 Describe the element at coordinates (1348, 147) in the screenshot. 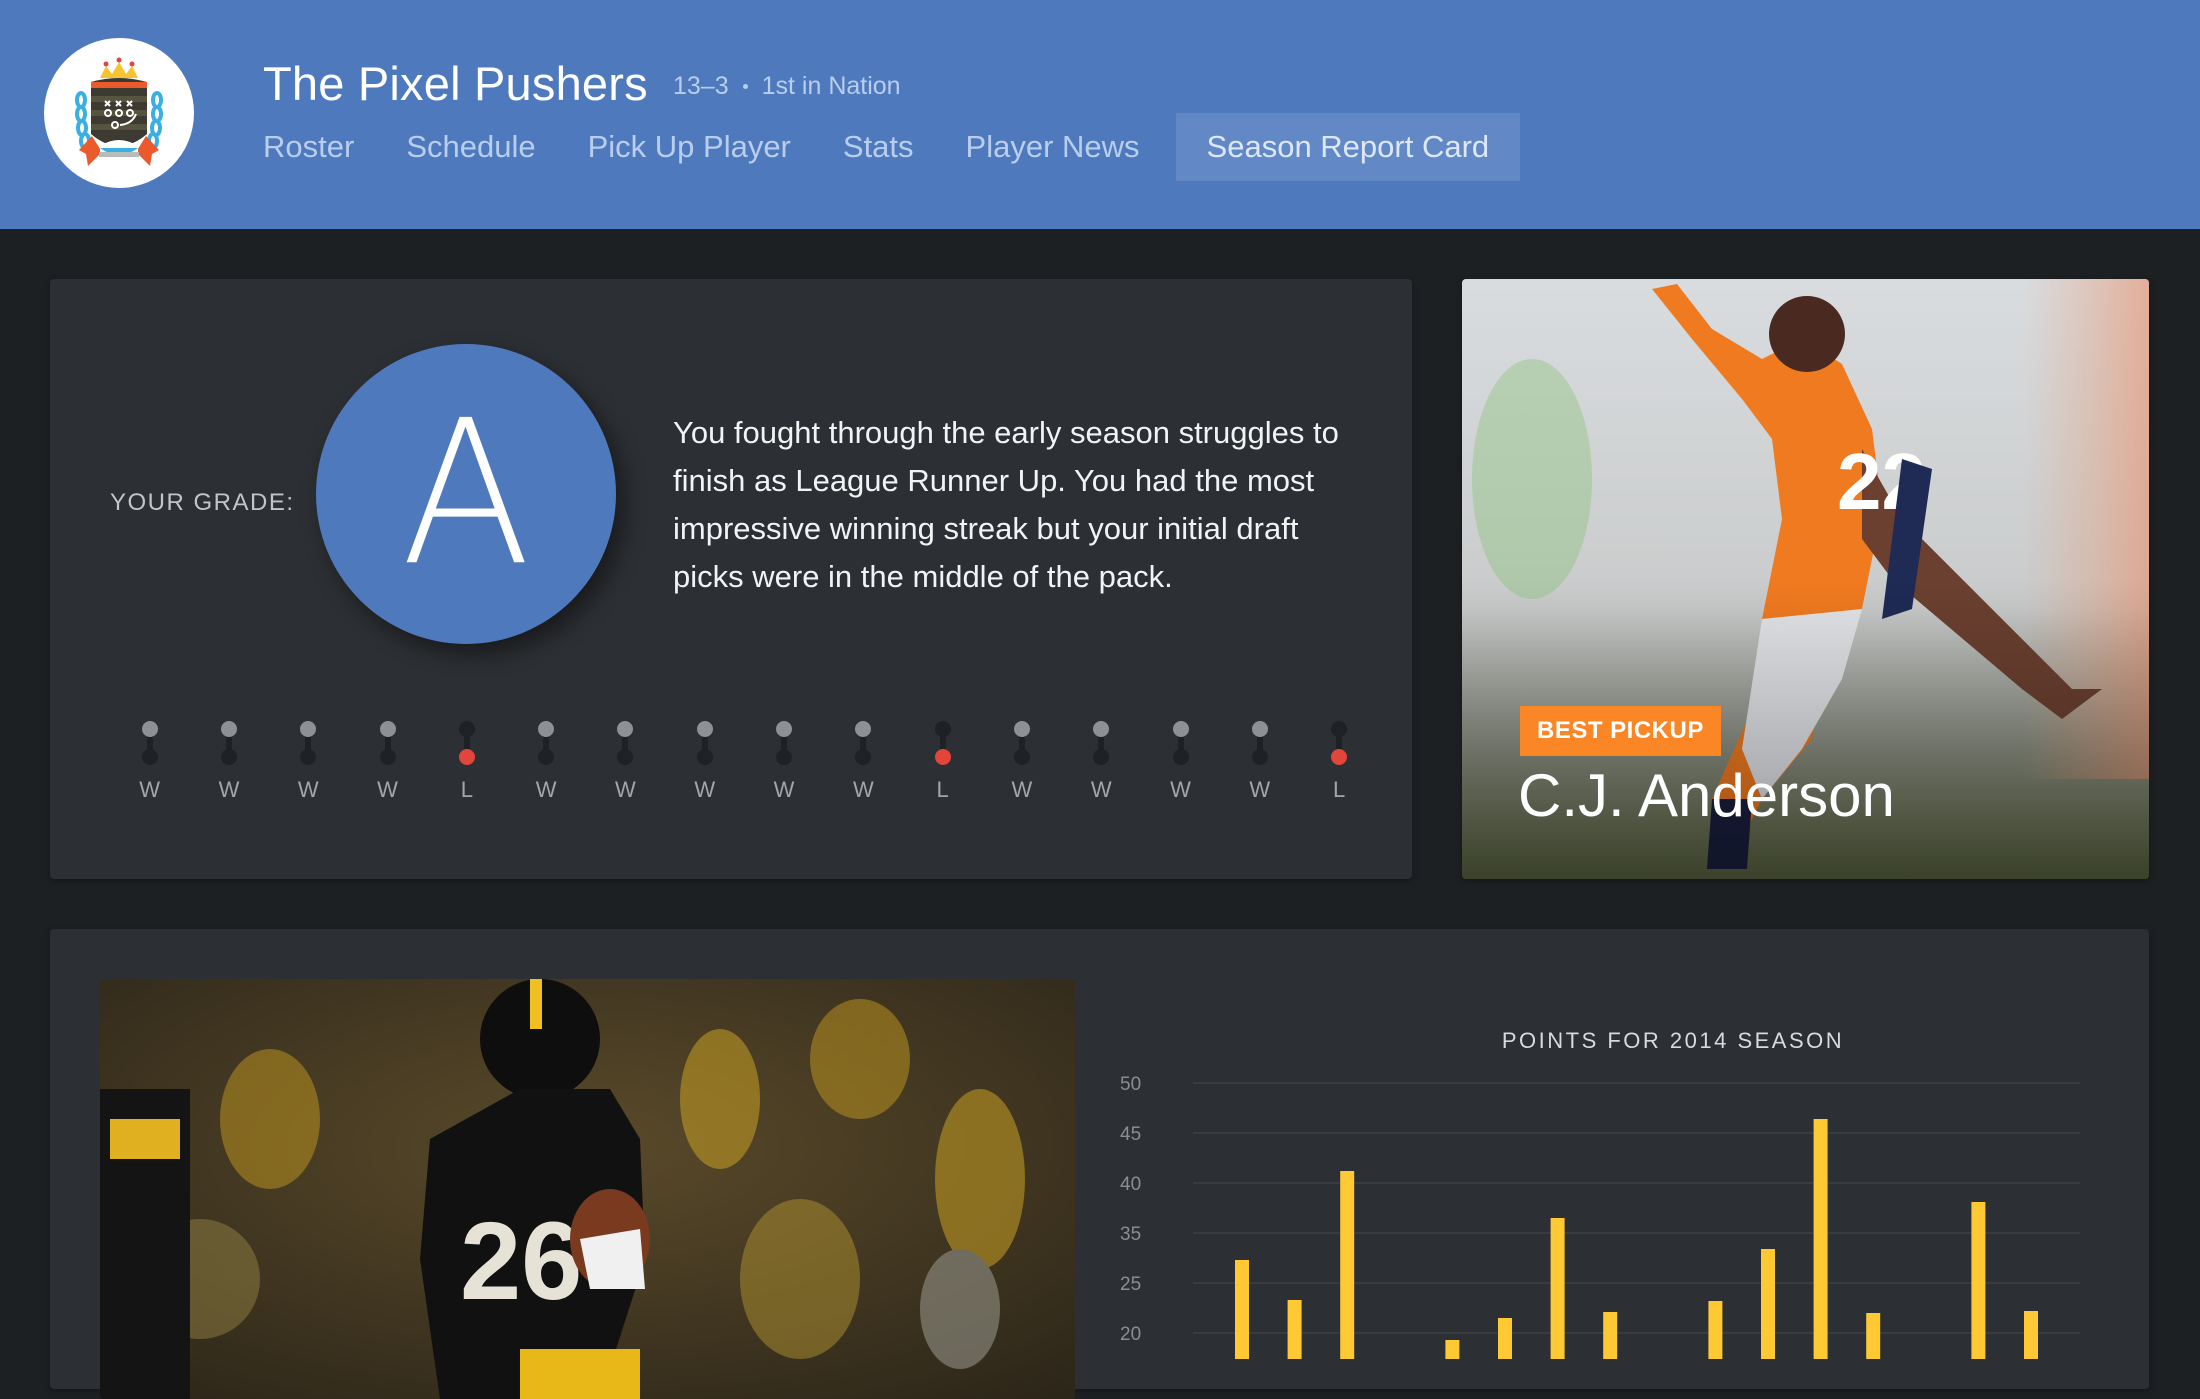

I see `nav-season-report-card: Season Report Card` at that location.